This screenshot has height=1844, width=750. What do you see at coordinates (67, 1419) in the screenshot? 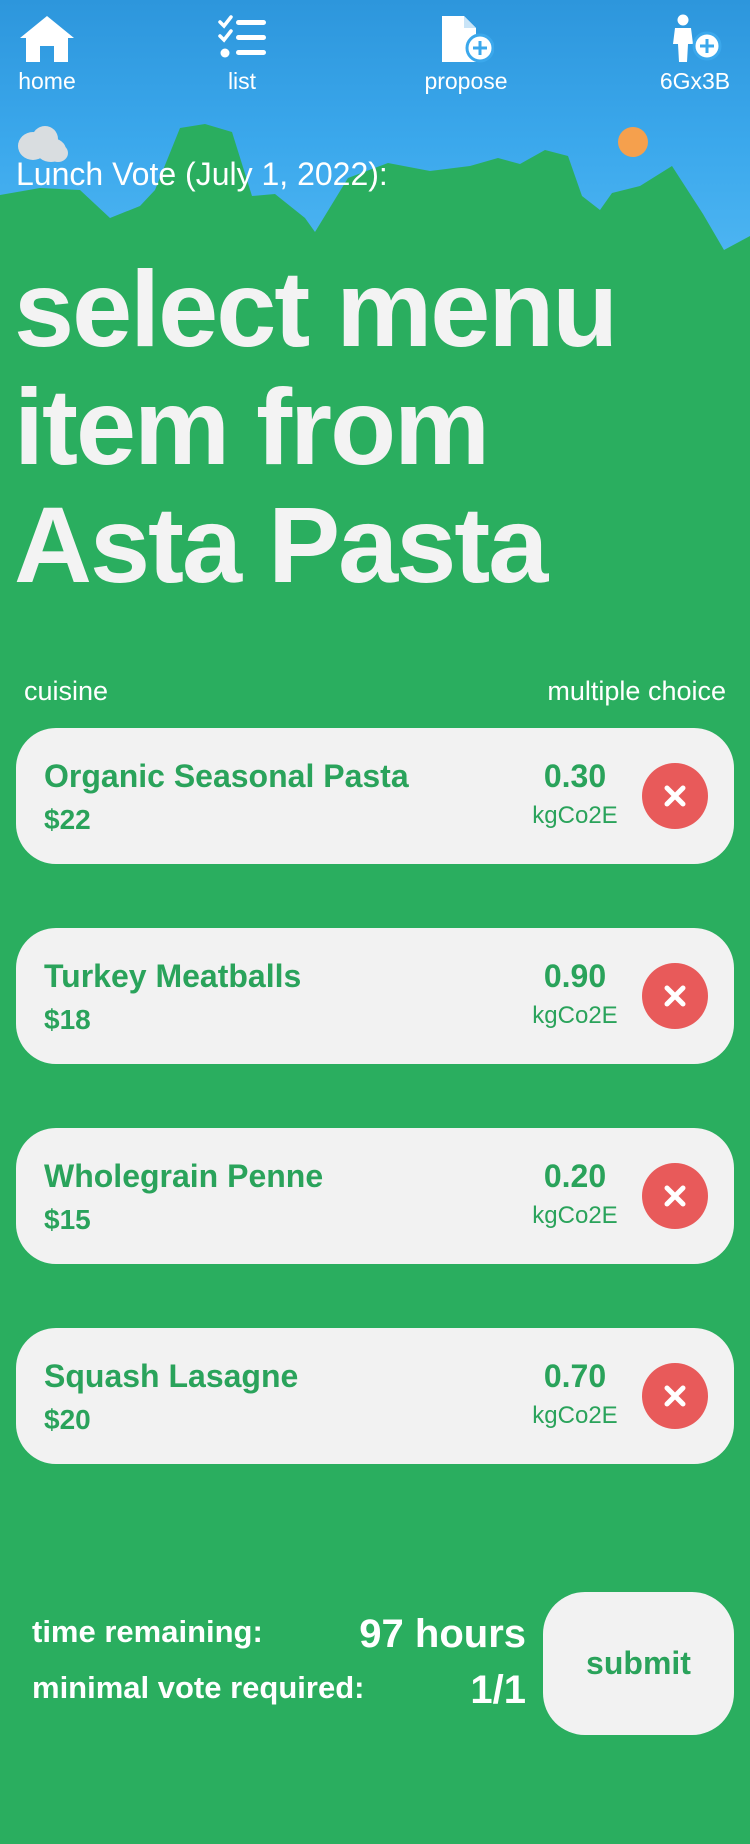
I see `menu-item-price: $20` at bounding box center [67, 1419].